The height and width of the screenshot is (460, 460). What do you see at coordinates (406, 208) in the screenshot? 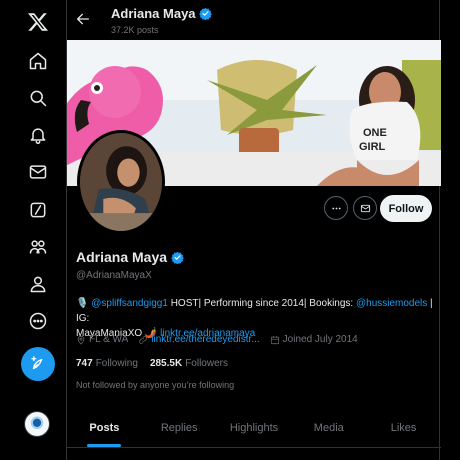
I see `follow-button: Follow` at bounding box center [406, 208].